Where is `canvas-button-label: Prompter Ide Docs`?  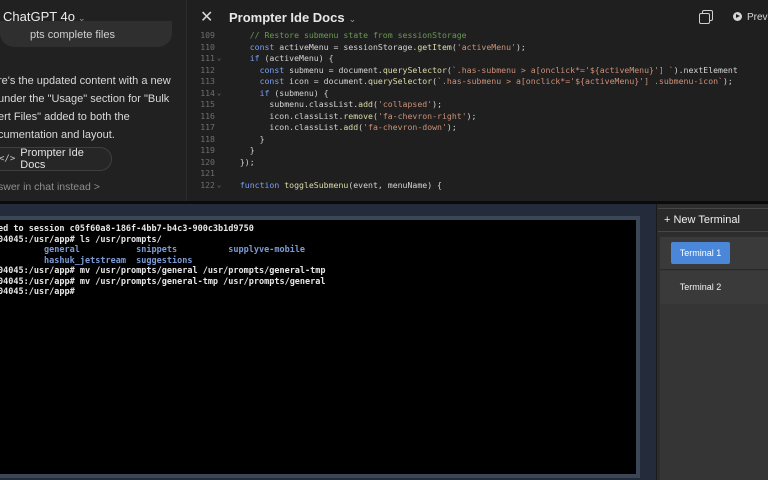
canvas-button-label: Prompter Ide Docs is located at coordinates (52, 159).